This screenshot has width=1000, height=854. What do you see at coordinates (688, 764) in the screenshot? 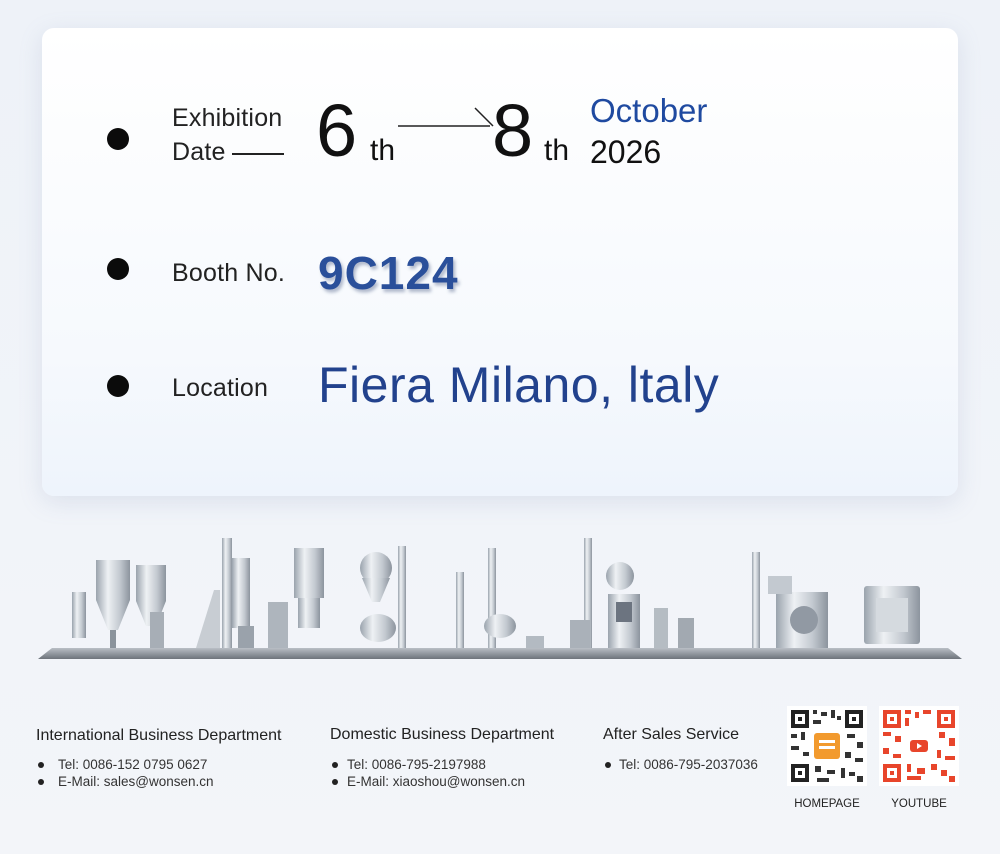
I see `after-sales-tel: Tel: 0086-795-2037036` at bounding box center [688, 764].